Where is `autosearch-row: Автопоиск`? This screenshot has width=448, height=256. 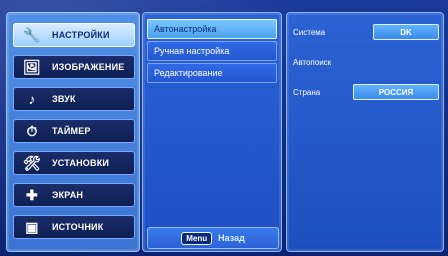
autosearch-row: Автопоиск is located at coordinates (366, 62).